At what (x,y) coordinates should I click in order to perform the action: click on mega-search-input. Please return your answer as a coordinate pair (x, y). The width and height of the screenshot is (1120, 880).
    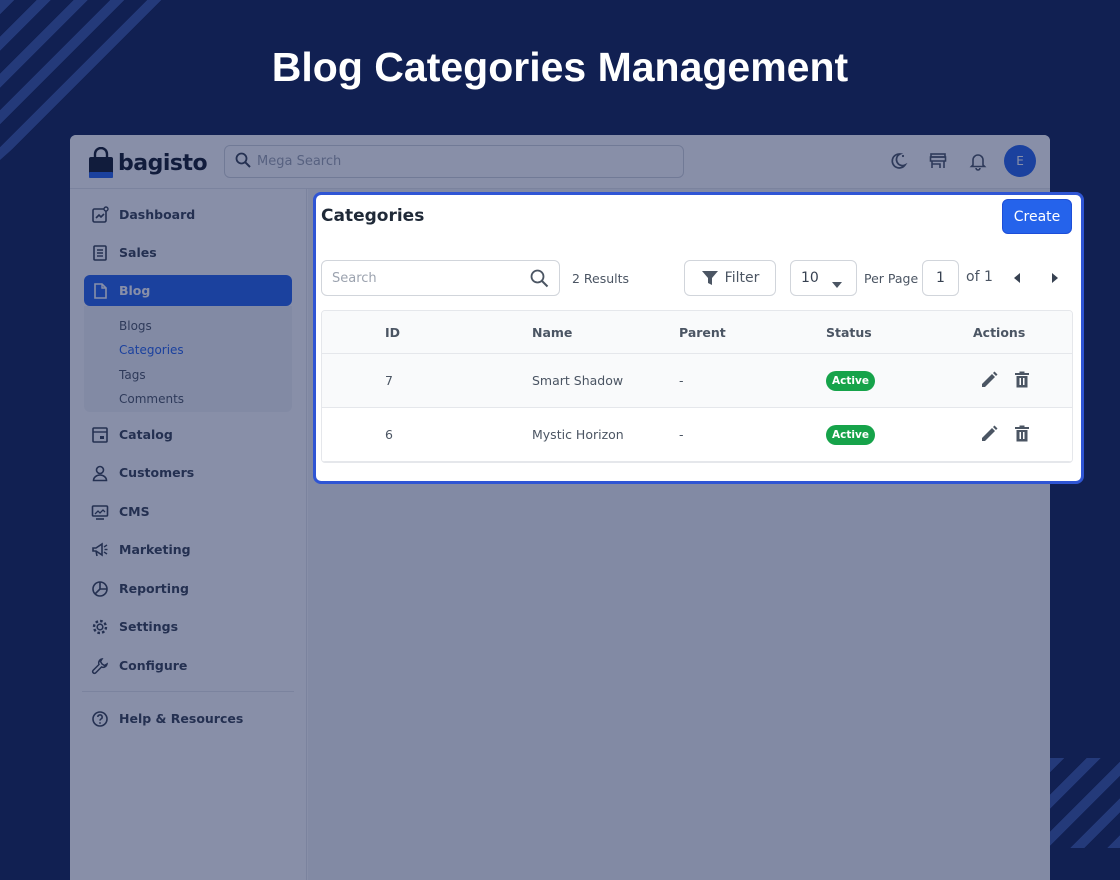
    Looking at the image, I should click on (457, 161).